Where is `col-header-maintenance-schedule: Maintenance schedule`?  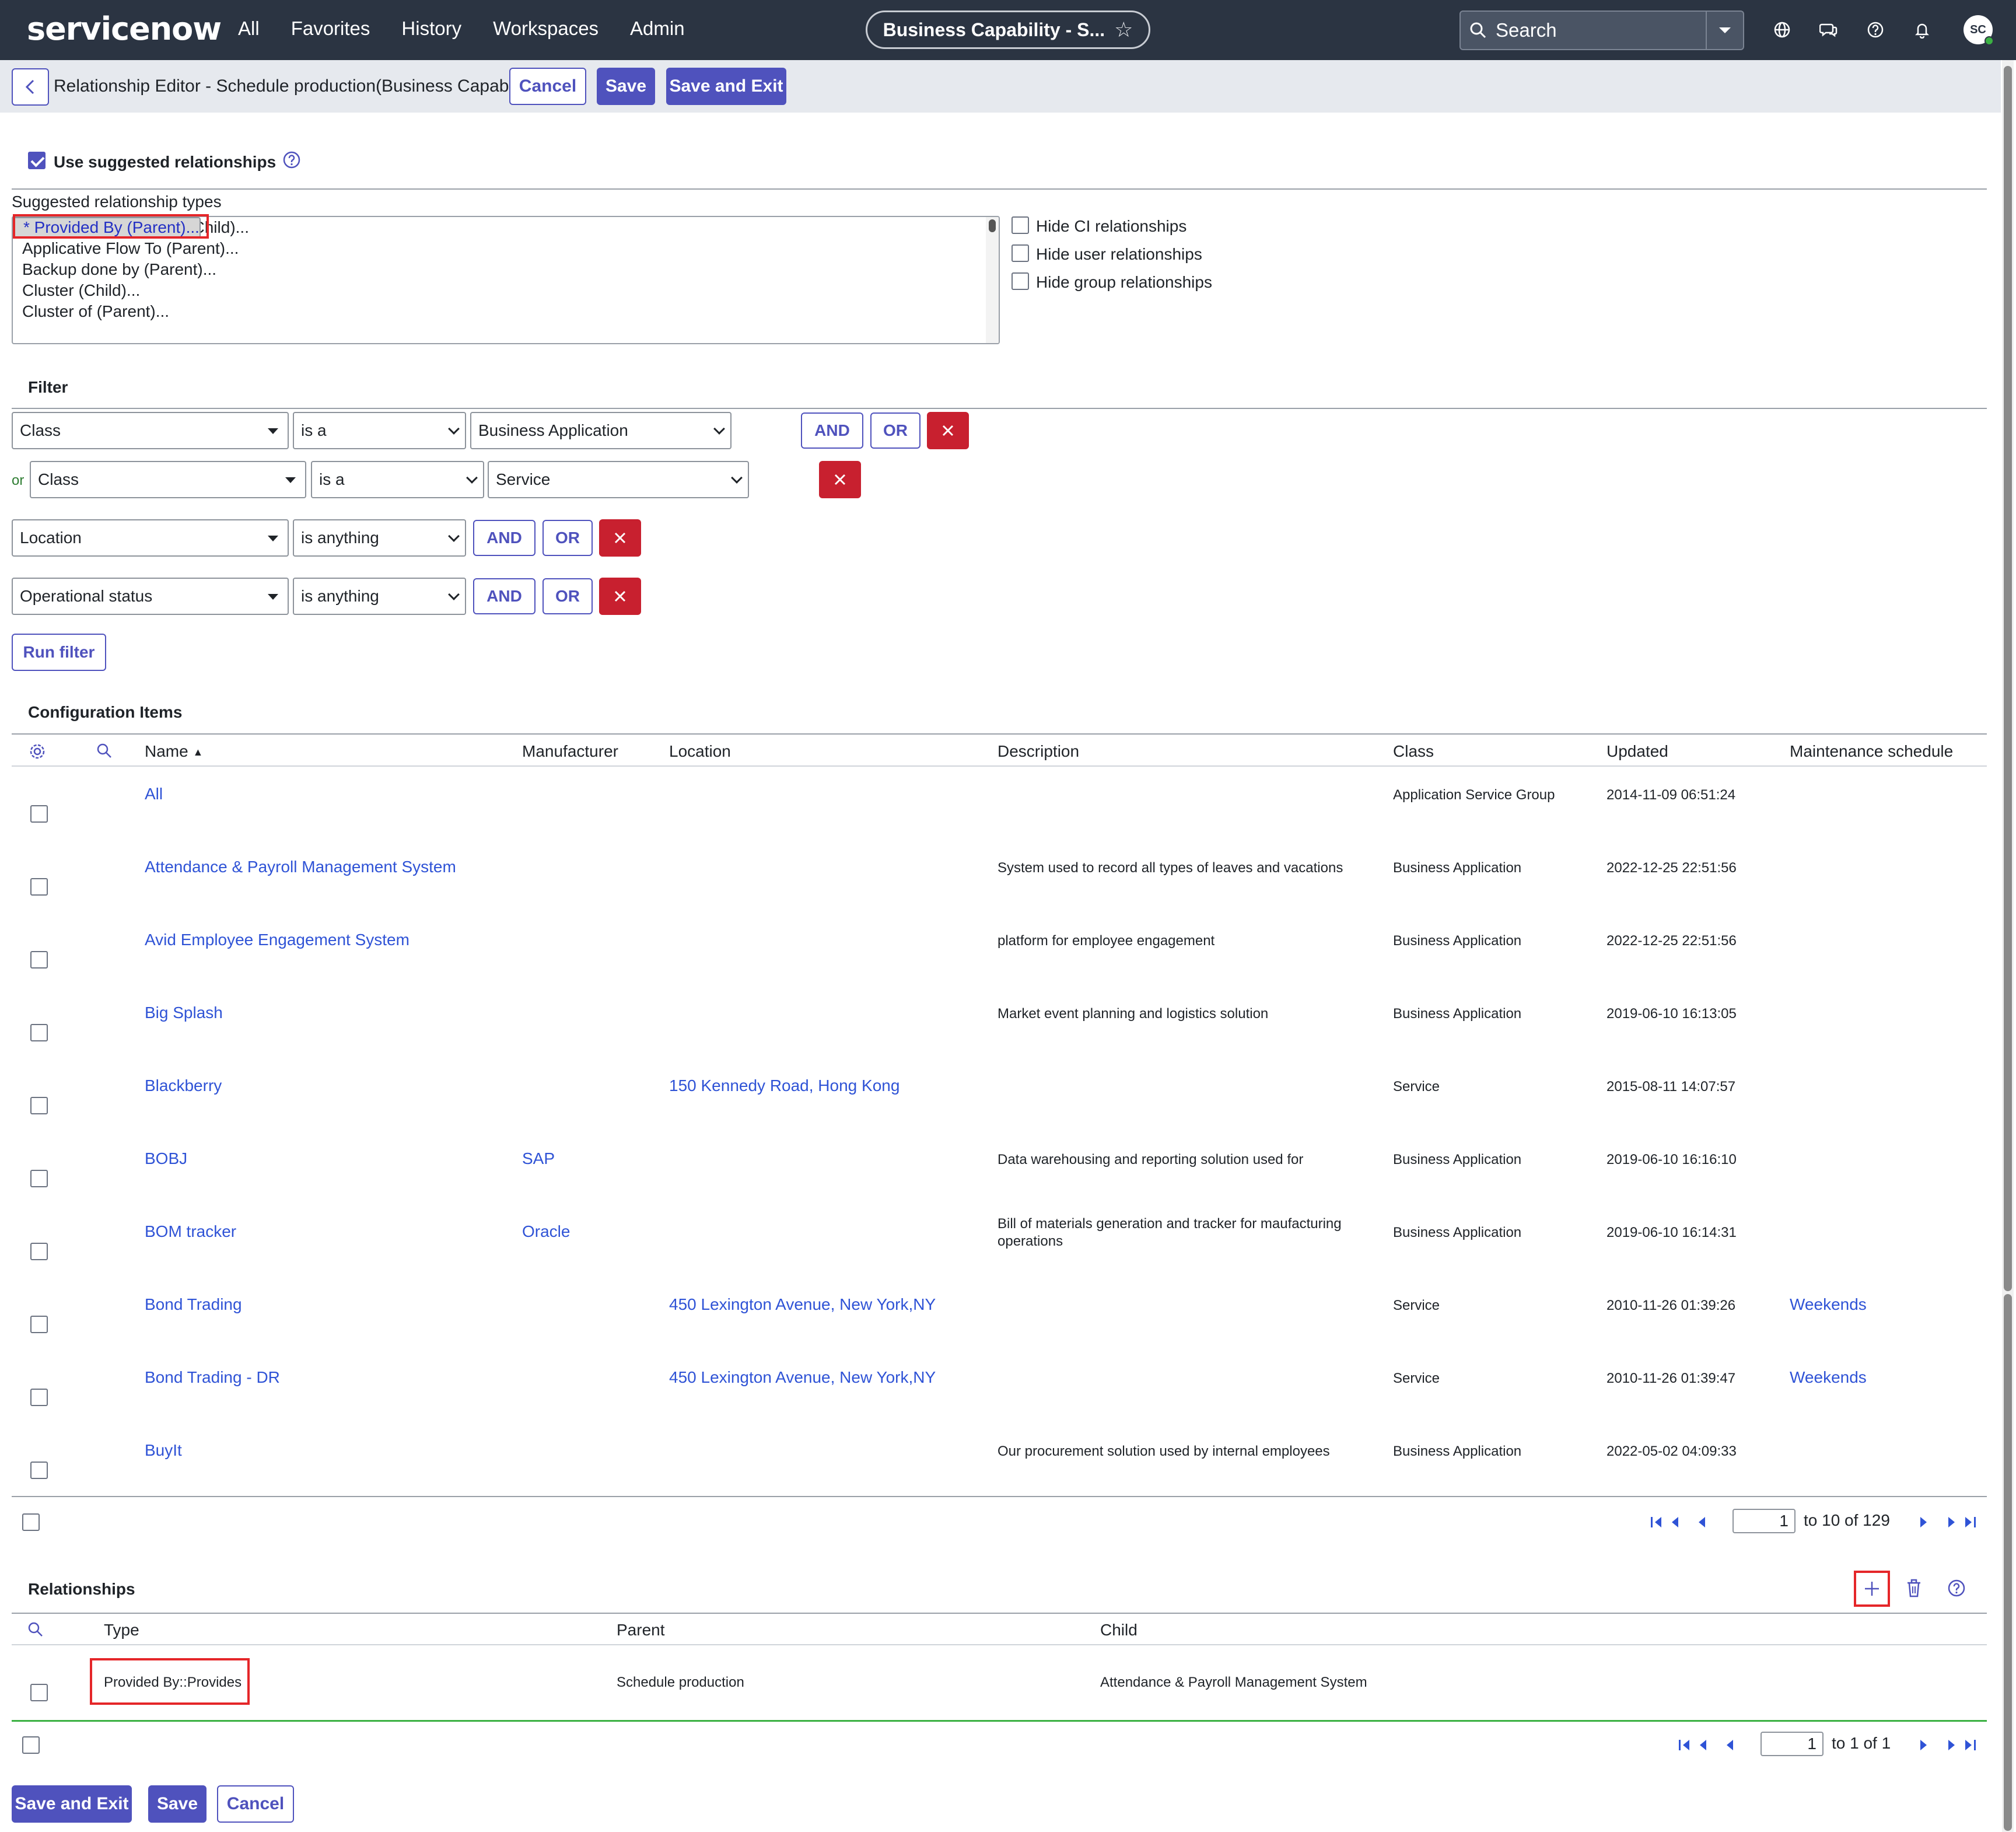
col-header-maintenance-schedule: Maintenance schedule is located at coordinates (1871, 751).